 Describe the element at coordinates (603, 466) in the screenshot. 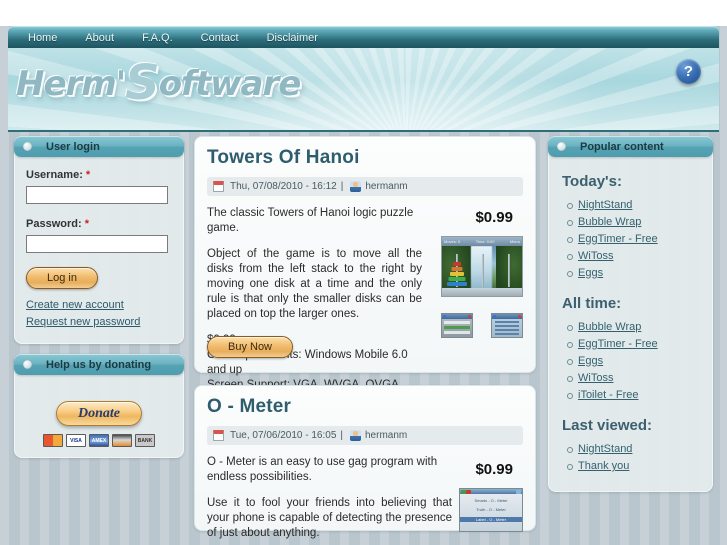

I see `popular-link: Thank you` at that location.